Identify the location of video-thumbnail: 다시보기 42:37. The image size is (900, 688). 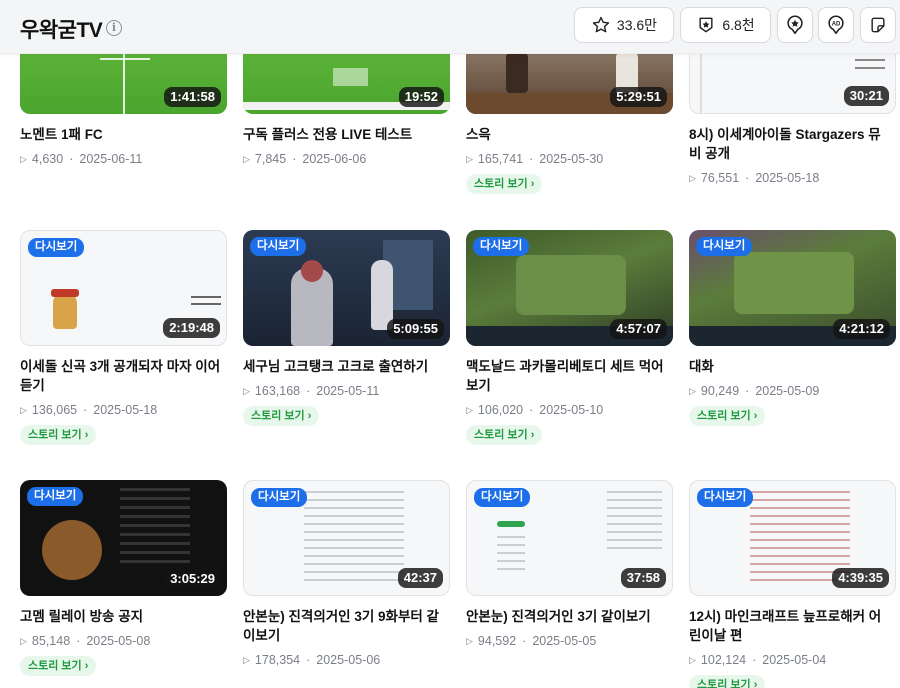
(346, 538).